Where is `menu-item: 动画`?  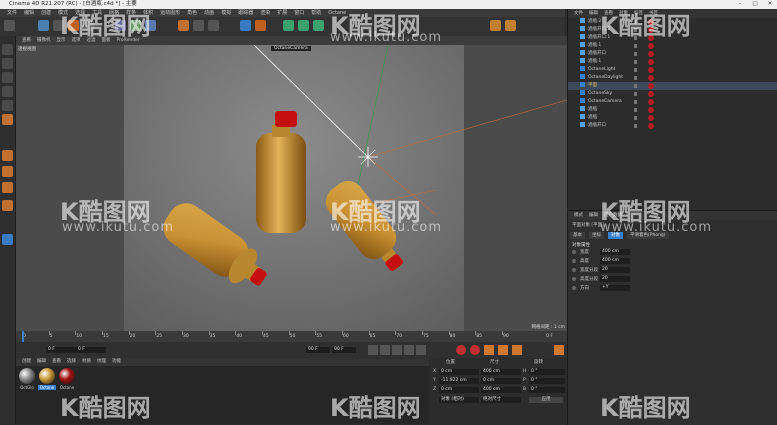 menu-item: 动画 is located at coordinates (209, 13).